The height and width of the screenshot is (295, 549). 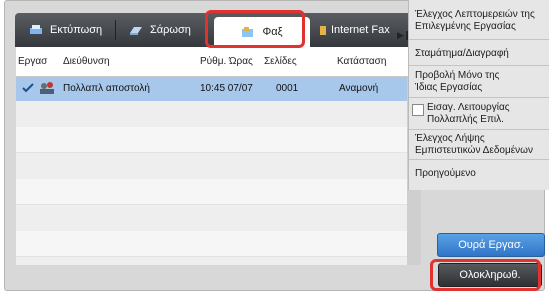 What do you see at coordinates (457, 75) in the screenshot?
I see `menu-item-show-same-job-line1: Προβολή Μόνο της` at bounding box center [457, 75].